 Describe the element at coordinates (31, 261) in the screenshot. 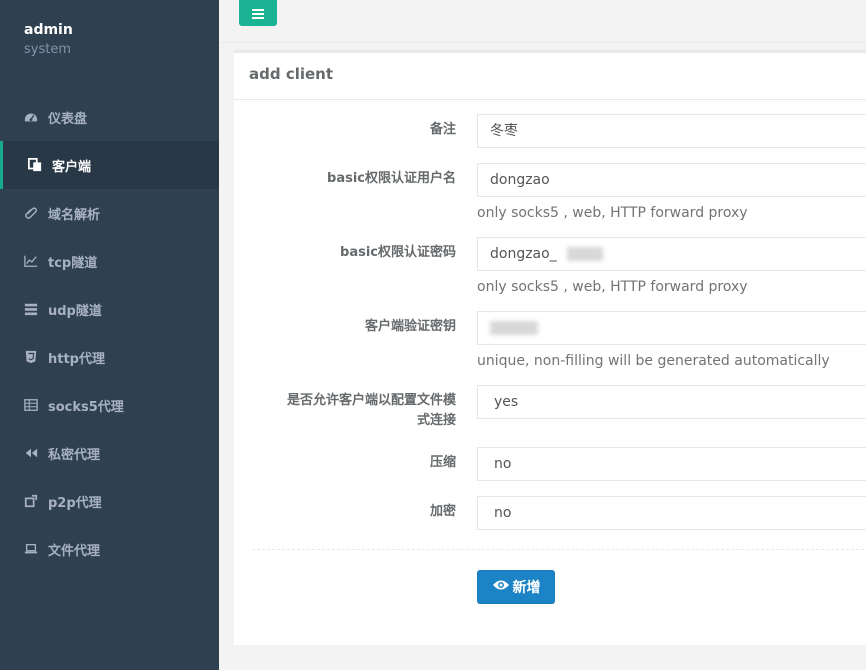

I see `line-chart-icon` at that location.